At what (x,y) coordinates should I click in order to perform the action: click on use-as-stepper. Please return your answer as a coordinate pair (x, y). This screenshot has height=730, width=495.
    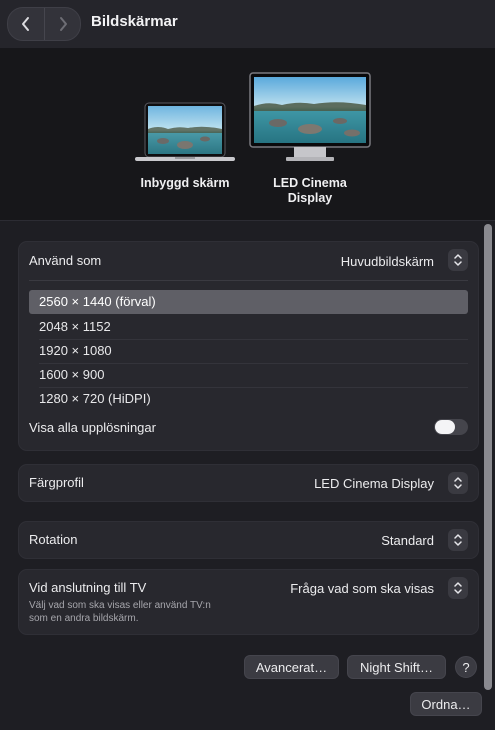
    Looking at the image, I should click on (458, 260).